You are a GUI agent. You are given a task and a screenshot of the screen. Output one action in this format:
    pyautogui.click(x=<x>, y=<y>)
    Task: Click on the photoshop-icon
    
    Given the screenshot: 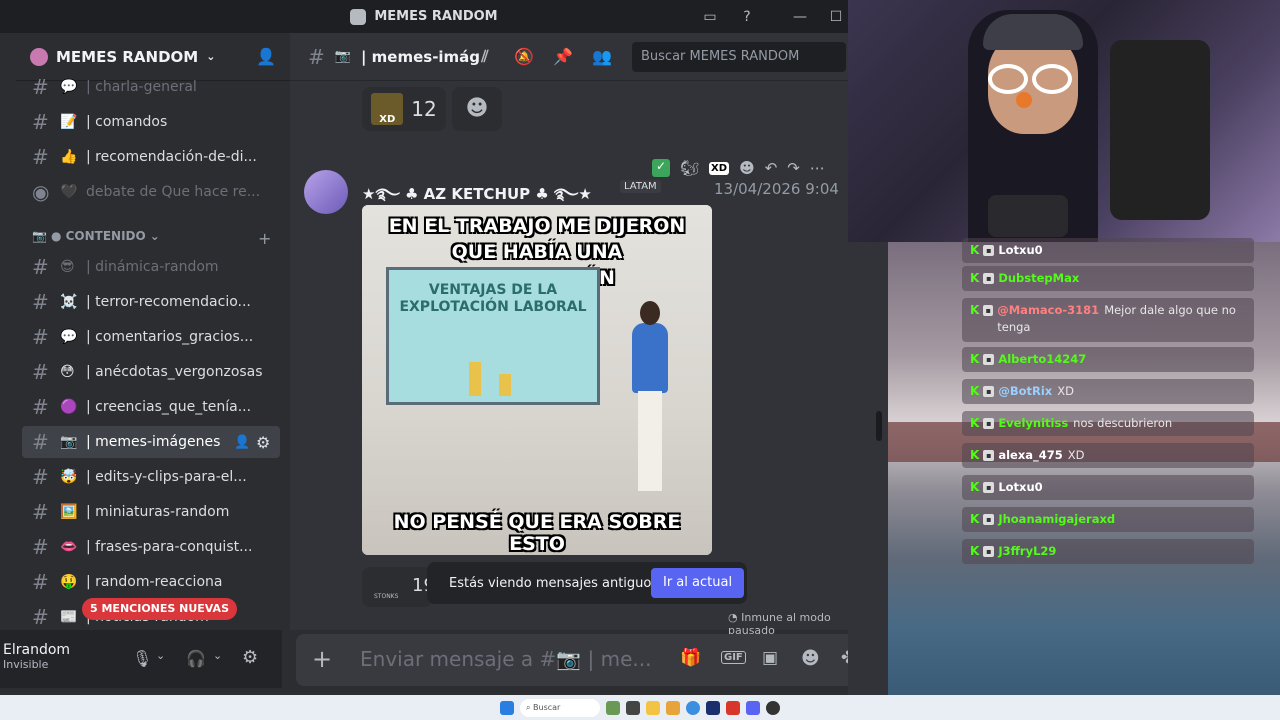 What is the action you would take?
    pyautogui.click(x=713, y=707)
    